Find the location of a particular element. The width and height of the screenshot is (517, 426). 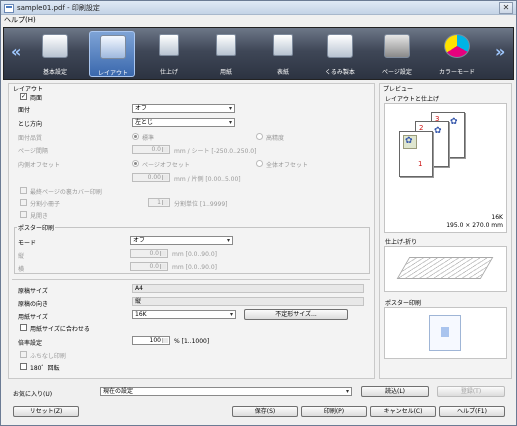

save-button: 保存(S) is located at coordinates (265, 411).